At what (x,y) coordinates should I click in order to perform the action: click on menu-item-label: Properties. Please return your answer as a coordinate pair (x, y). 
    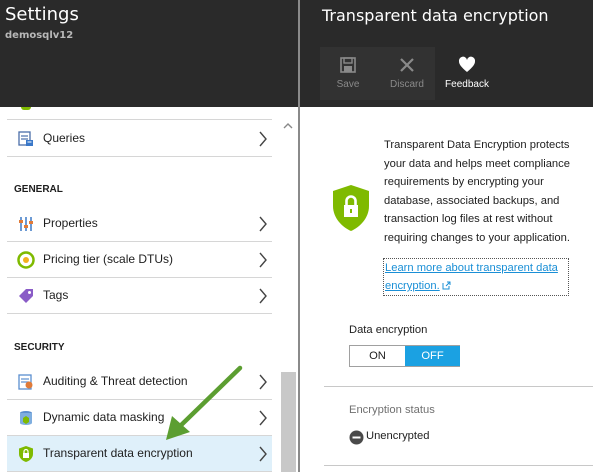
    Looking at the image, I should click on (70, 223).